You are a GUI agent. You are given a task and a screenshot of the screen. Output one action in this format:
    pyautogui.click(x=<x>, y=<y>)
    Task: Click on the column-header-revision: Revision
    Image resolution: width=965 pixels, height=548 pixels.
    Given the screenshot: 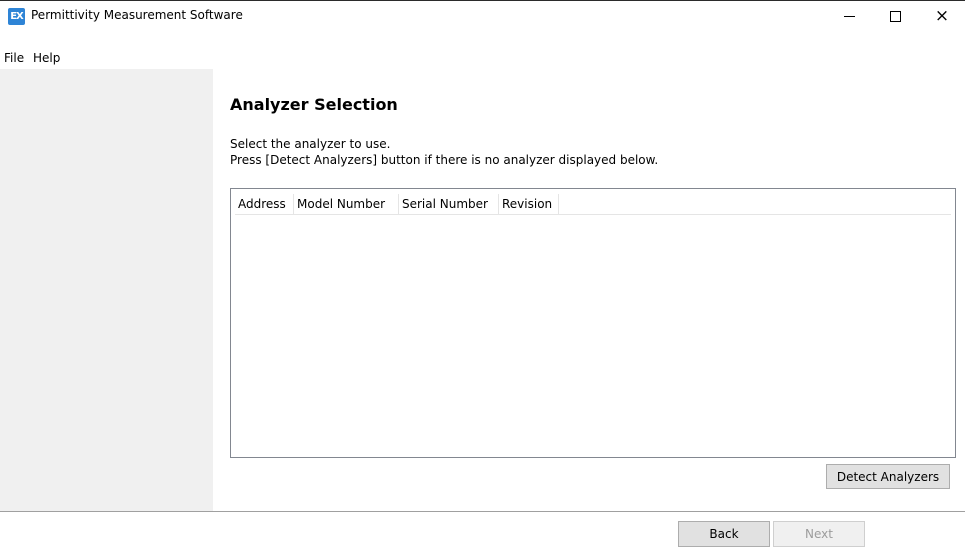 What is the action you would take?
    pyautogui.click(x=529, y=204)
    